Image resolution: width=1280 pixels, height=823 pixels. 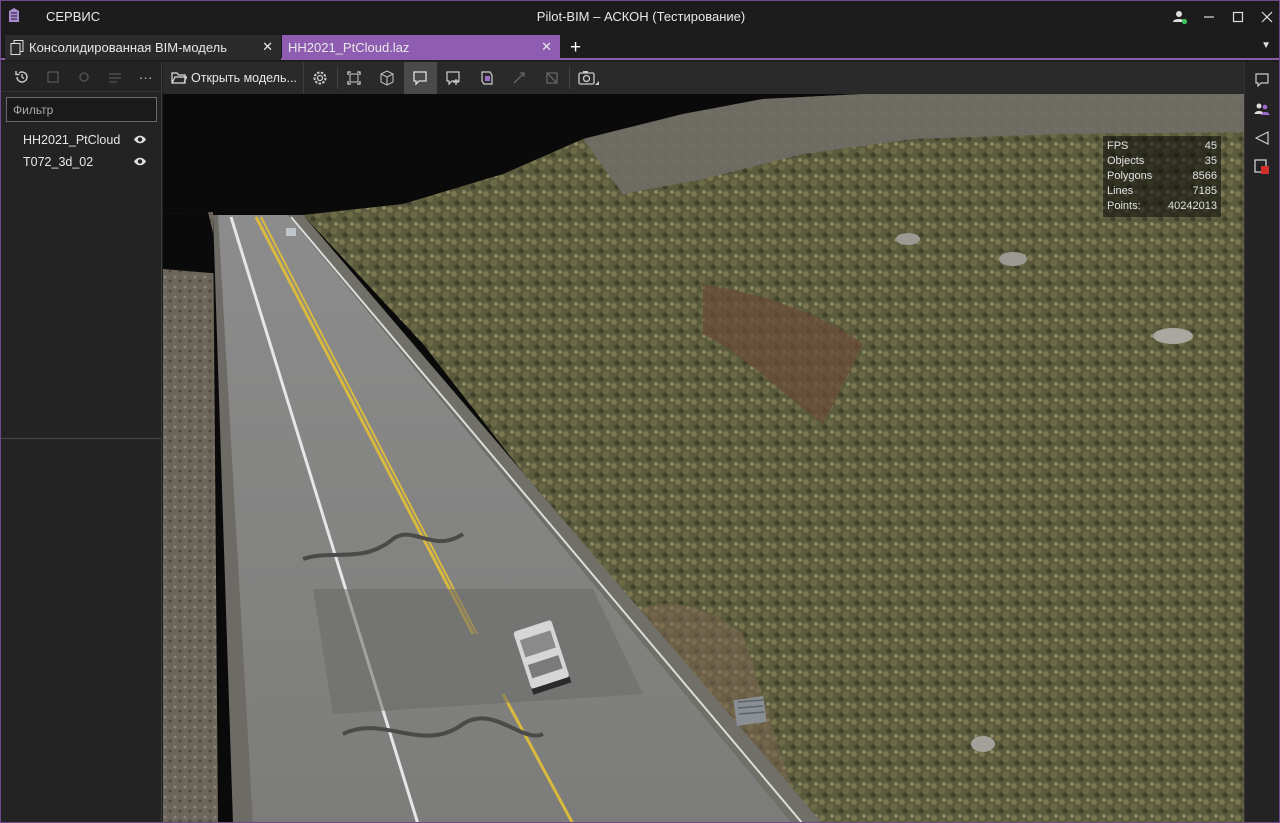 What do you see at coordinates (81, 109) in the screenshot?
I see `filter-input` at bounding box center [81, 109].